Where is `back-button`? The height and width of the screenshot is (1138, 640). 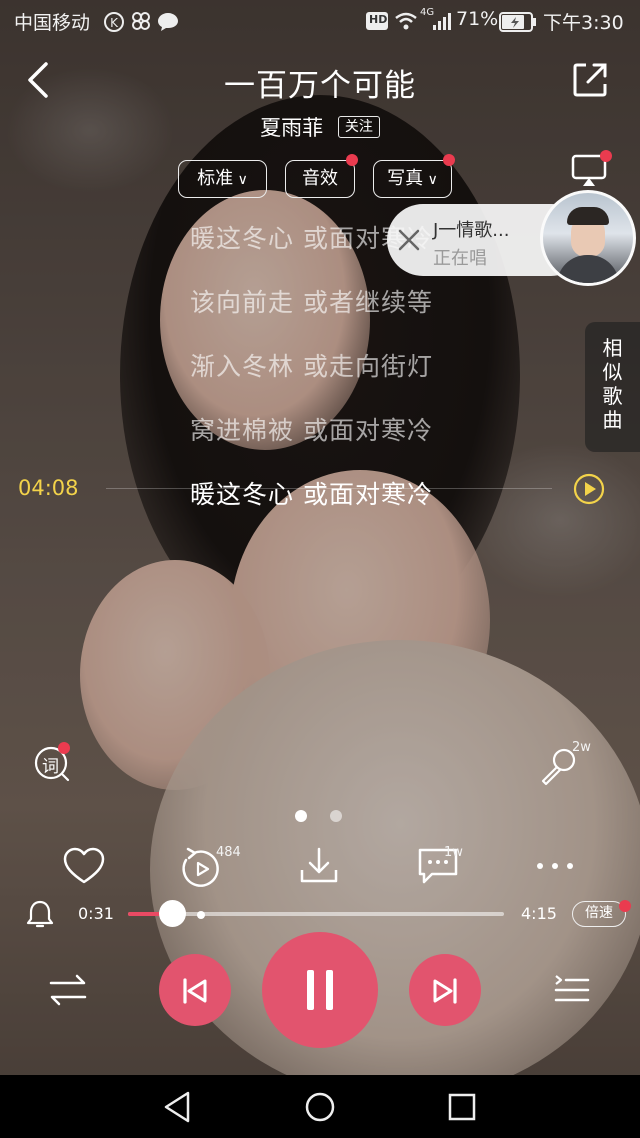
back-button is located at coordinates (38, 80).